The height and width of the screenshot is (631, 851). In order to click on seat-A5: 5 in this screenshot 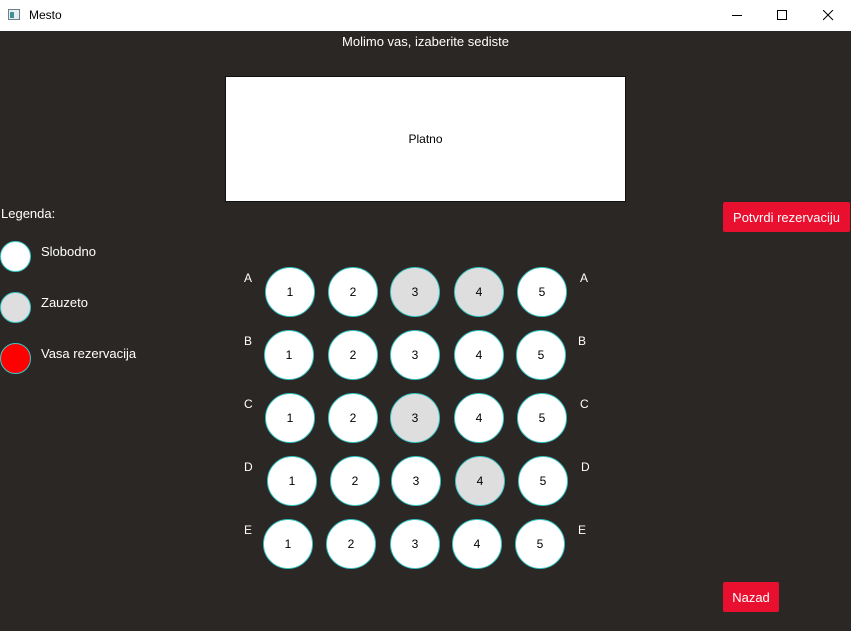, I will do `click(542, 292)`.